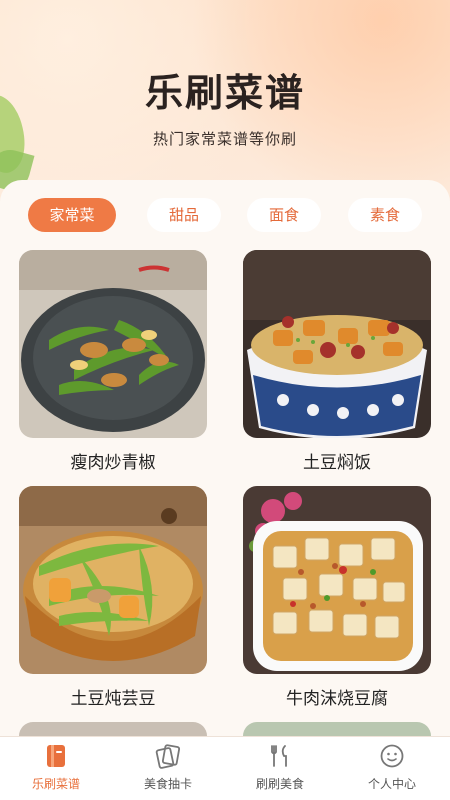 The image size is (450, 800). What do you see at coordinates (72, 215) in the screenshot?
I see `tab-home-cooking: 家常菜` at bounding box center [72, 215].